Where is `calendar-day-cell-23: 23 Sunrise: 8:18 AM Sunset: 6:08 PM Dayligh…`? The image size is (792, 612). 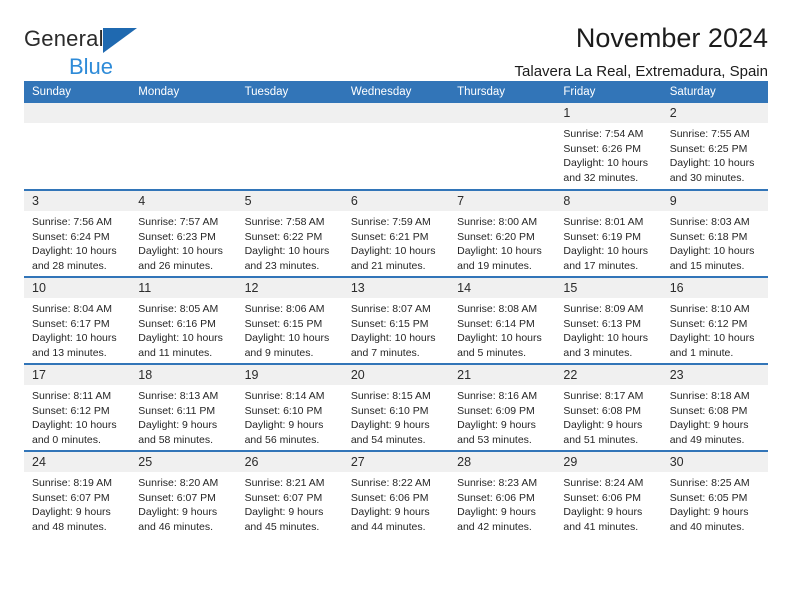
calendar-day-cell-23: 23 Sunrise: 8:18 AM Sunset: 6:08 PM Dayligh… is located at coordinates (714, 407).